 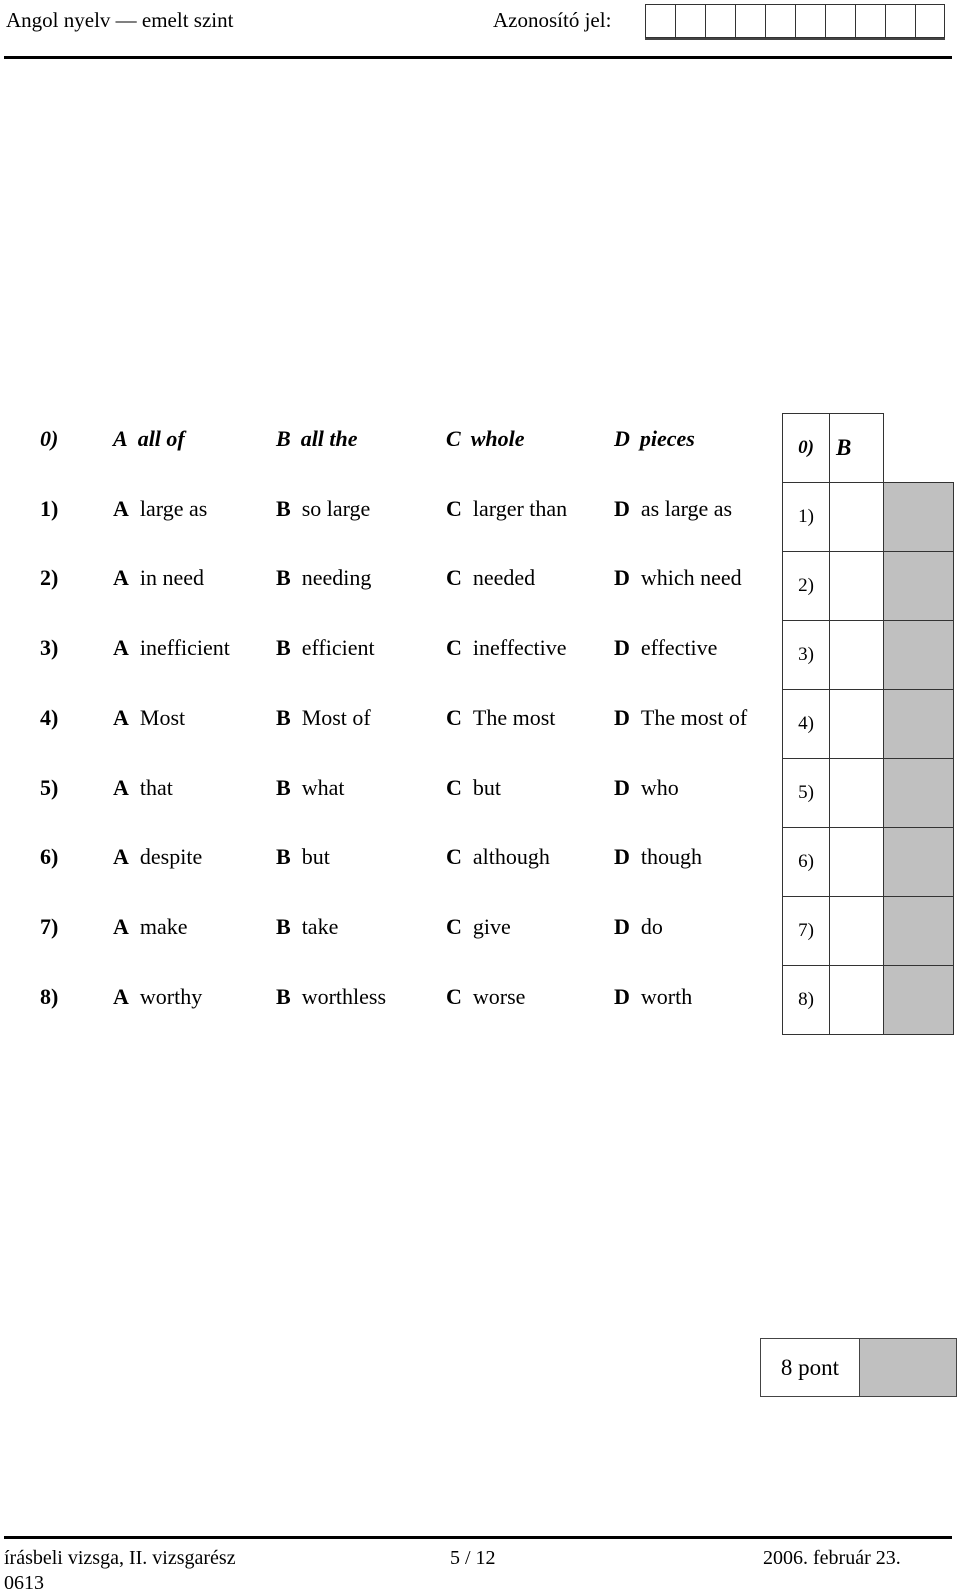 What do you see at coordinates (680, 718) in the screenshot?
I see `option-d: D The most of` at bounding box center [680, 718].